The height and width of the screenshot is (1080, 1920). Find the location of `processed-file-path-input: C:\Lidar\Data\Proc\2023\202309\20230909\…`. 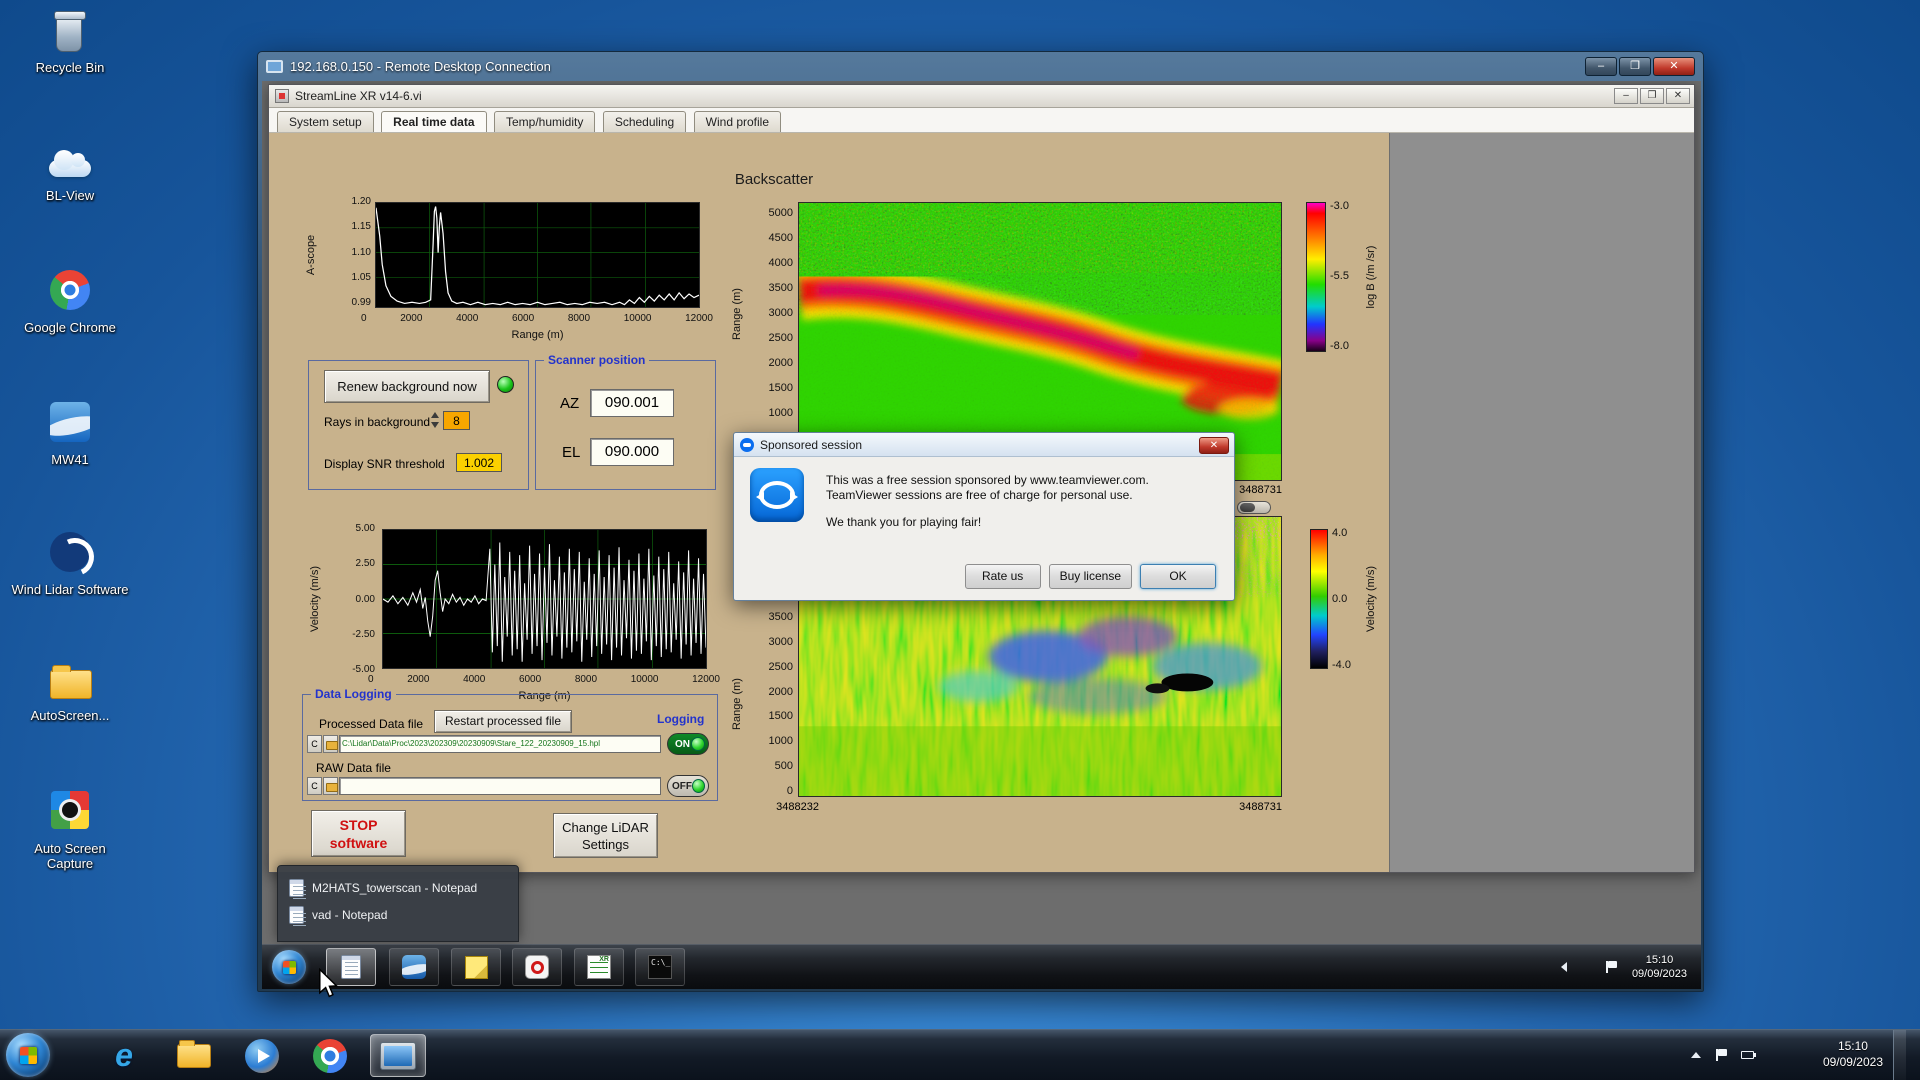

processed-file-path-input: C:\Lidar\Data\Proc\2023\202309\20230909\… is located at coordinates (500, 744).